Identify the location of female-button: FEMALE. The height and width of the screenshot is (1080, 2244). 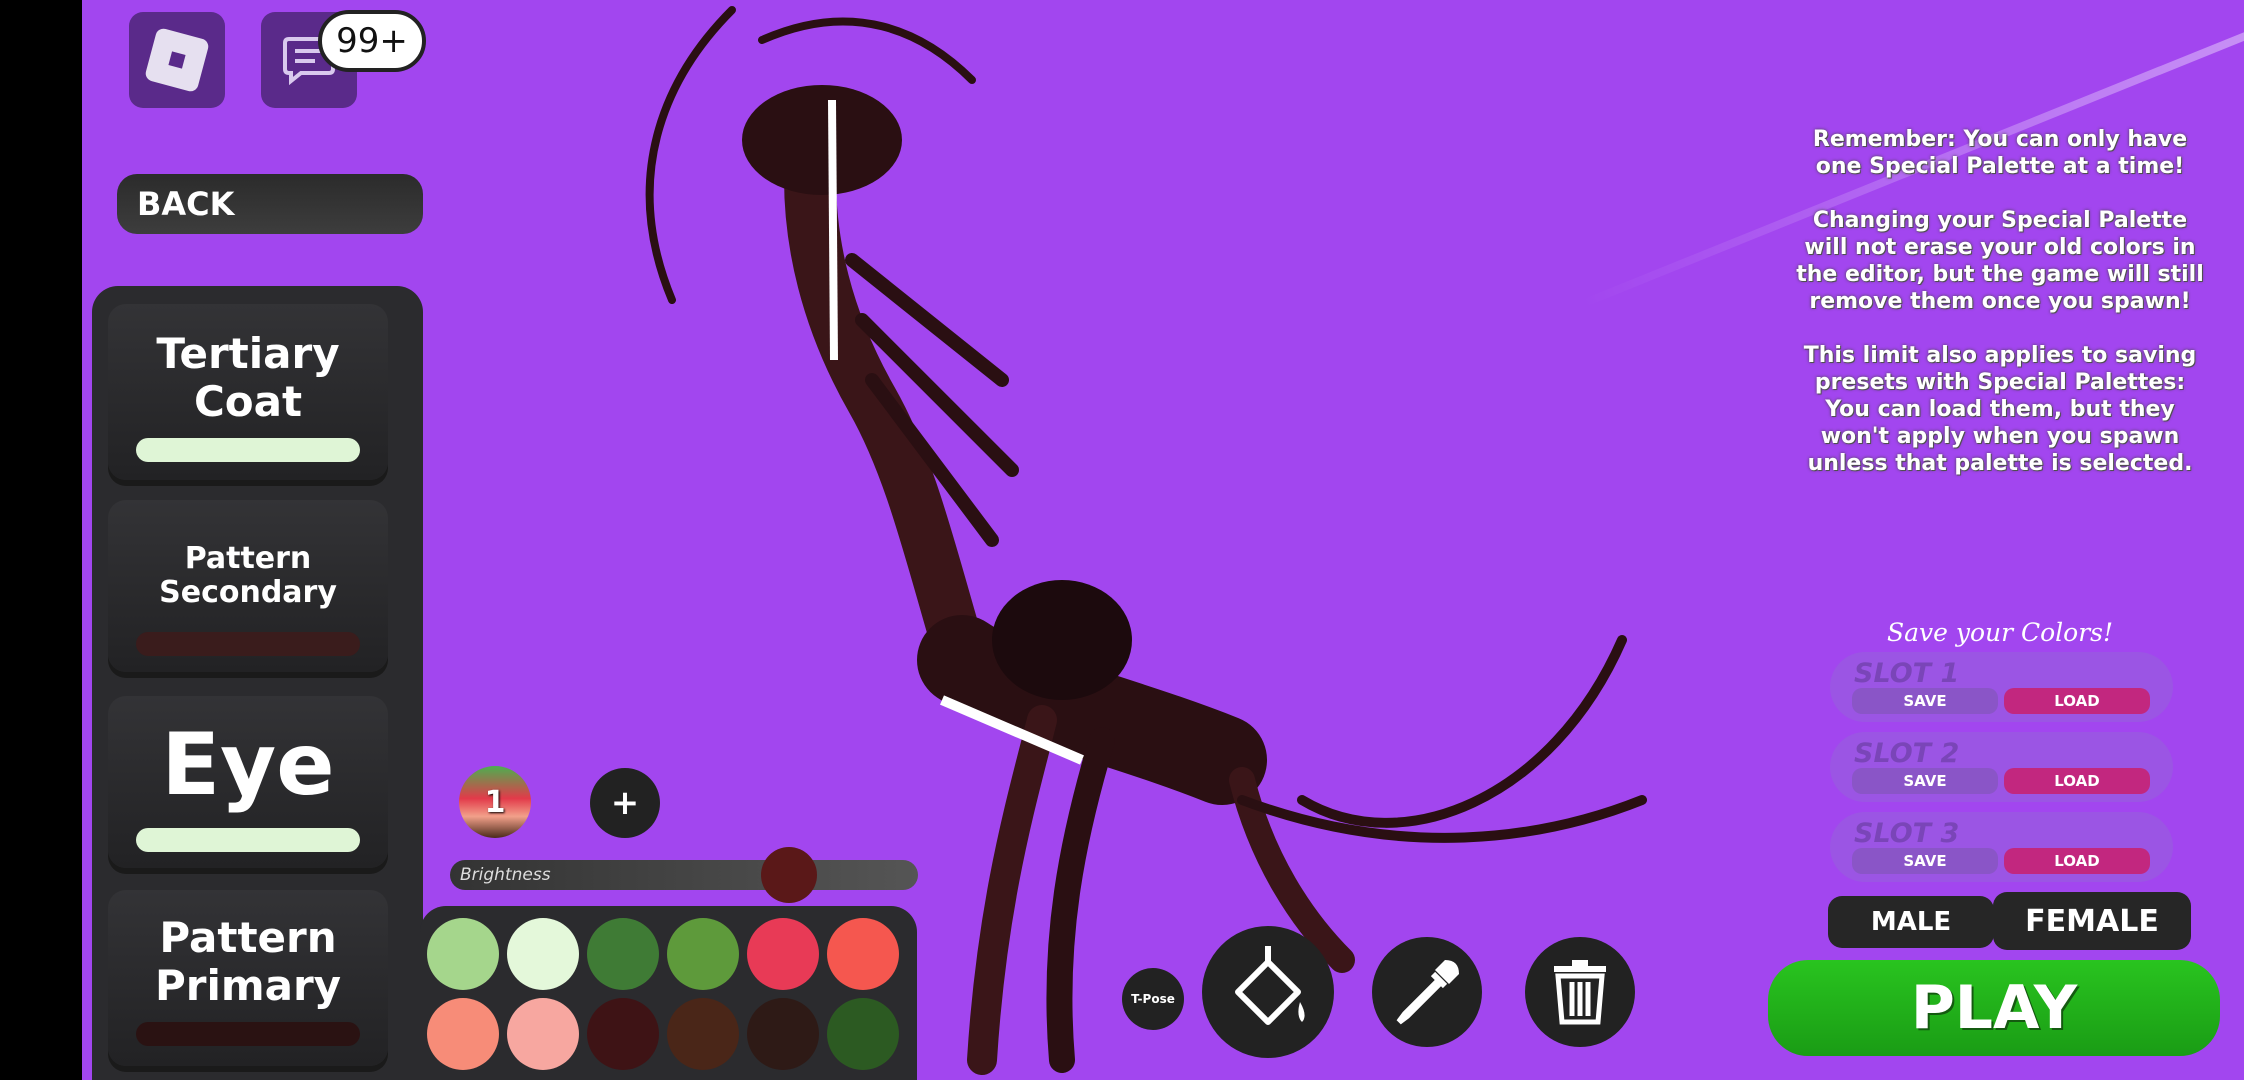
(2092, 921).